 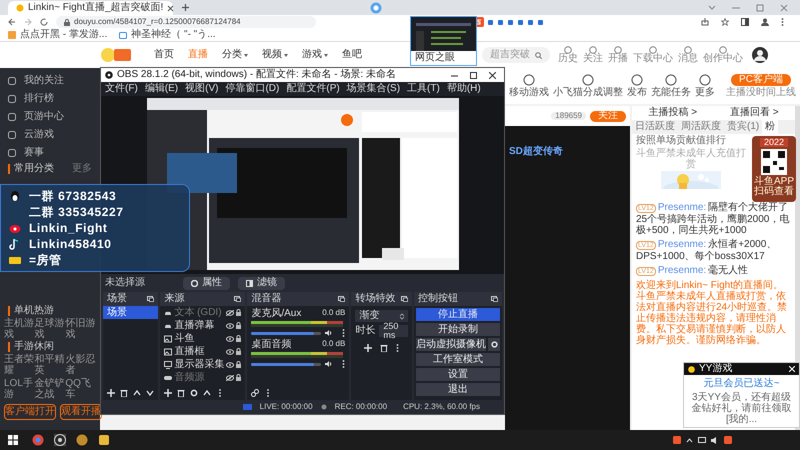 What do you see at coordinates (275, 55) in the screenshot?
I see `nav-link: 视频` at bounding box center [275, 55].